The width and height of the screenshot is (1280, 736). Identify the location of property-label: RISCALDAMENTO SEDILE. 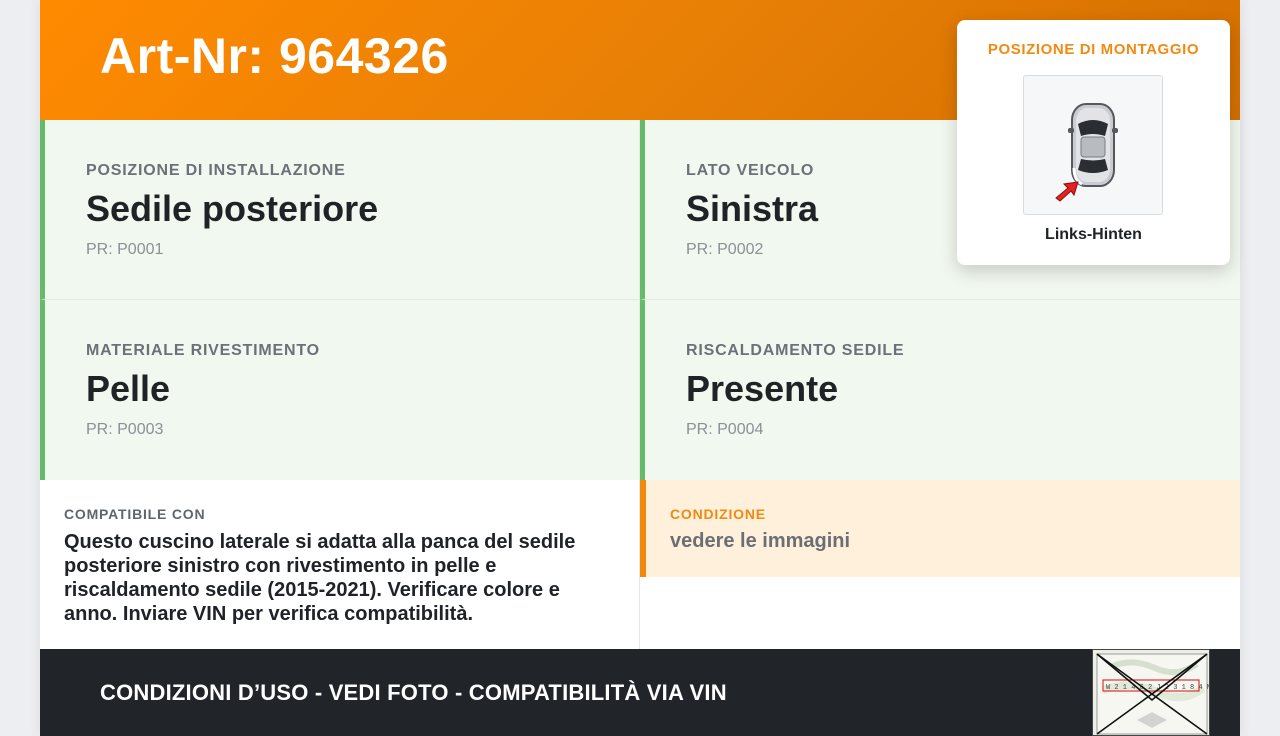
(795, 350).